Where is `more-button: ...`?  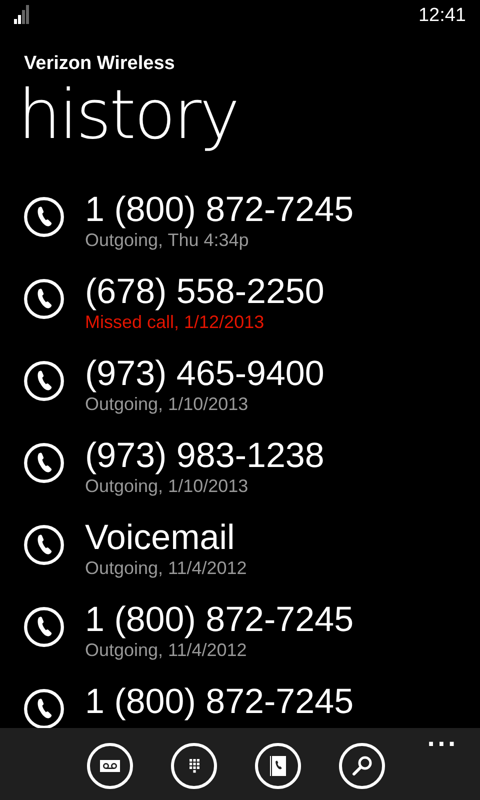 more-button: ... is located at coordinates (442, 740).